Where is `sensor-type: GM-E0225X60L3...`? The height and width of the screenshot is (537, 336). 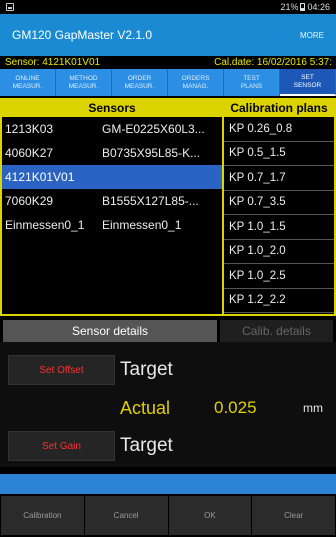
sensor-type: GM-E0225X60L3... is located at coordinates (153, 129).